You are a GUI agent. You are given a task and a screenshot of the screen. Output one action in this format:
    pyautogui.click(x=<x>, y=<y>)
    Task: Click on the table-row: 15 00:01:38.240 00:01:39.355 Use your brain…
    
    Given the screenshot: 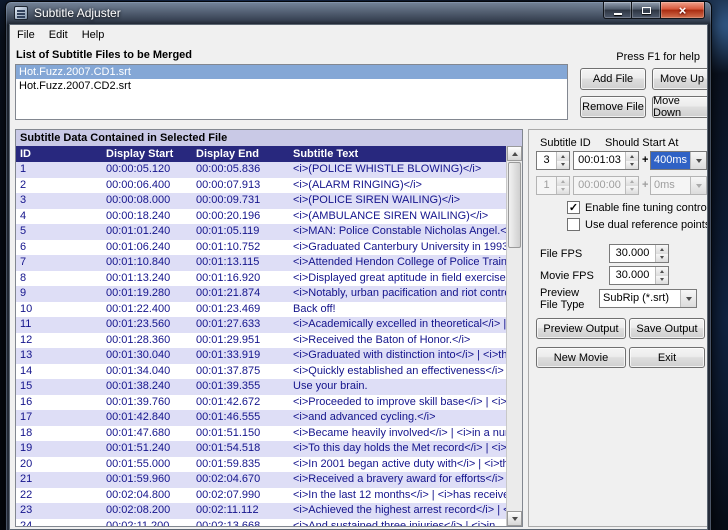 What is the action you would take?
    pyautogui.click(x=261, y=387)
    